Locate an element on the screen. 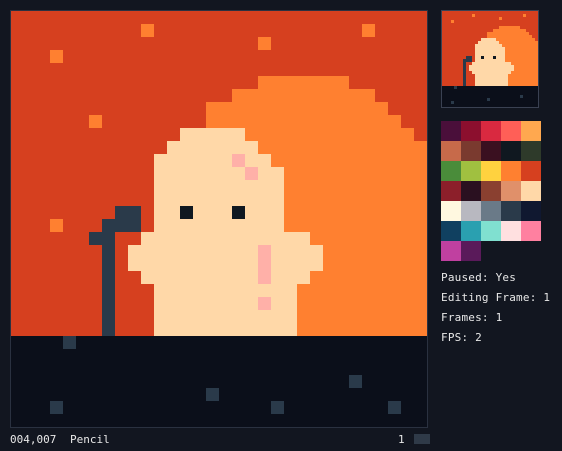  cursor-position: 004,007 is located at coordinates (33, 439).